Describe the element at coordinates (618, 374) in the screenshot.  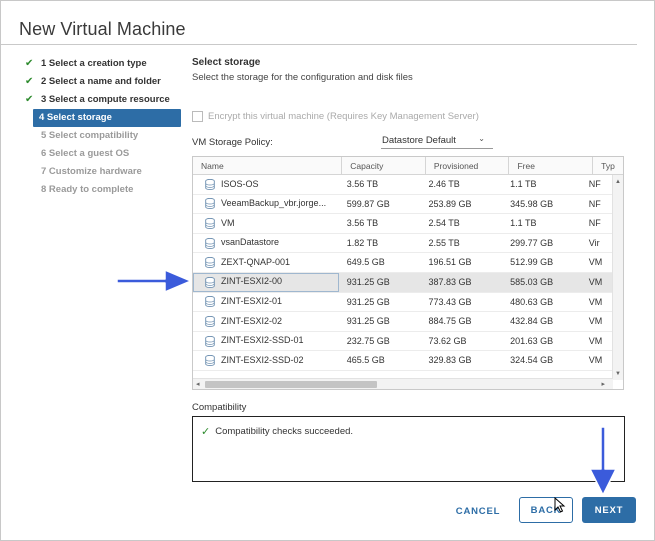
I see `scroll-down-icon: ▼` at that location.